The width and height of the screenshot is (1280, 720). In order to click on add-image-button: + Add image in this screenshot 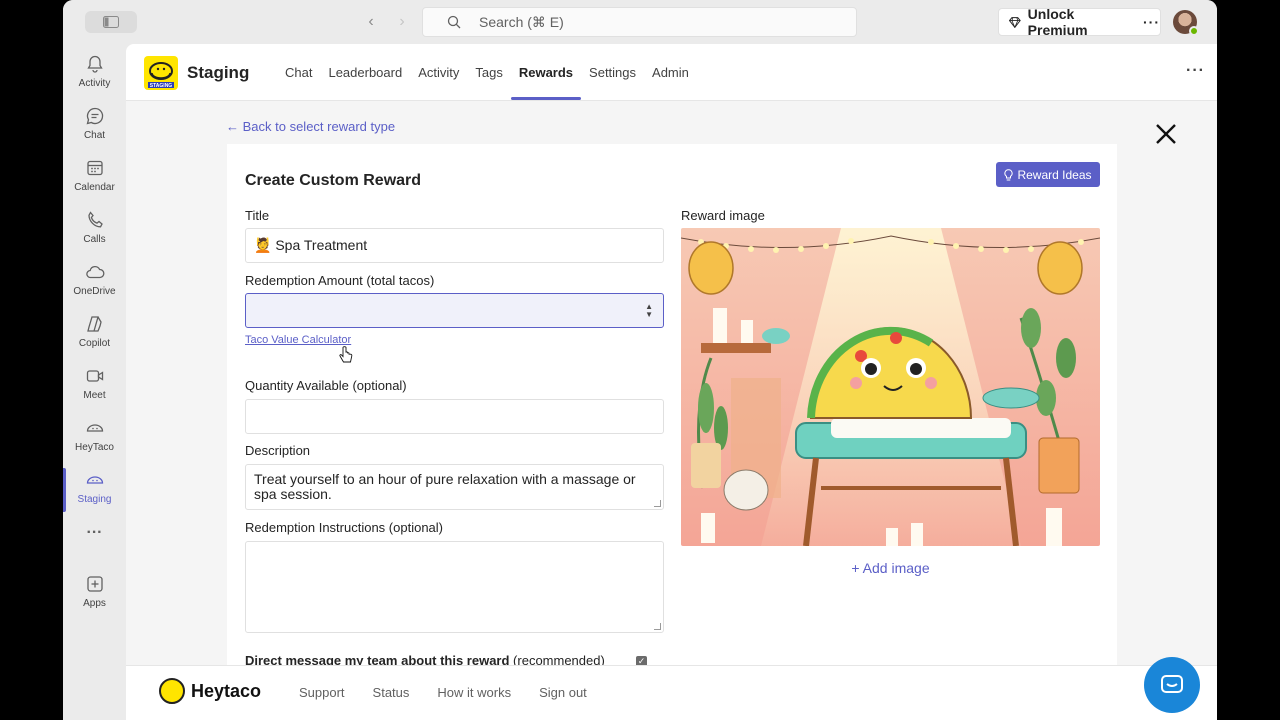, I will do `click(890, 568)`.